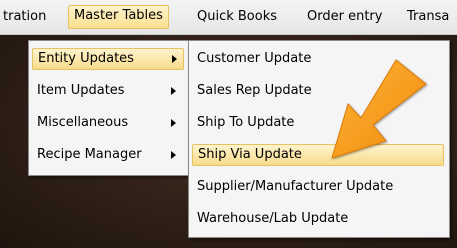 This screenshot has width=457, height=248. I want to click on menu-item-label: Recipe Manager, so click(89, 154).